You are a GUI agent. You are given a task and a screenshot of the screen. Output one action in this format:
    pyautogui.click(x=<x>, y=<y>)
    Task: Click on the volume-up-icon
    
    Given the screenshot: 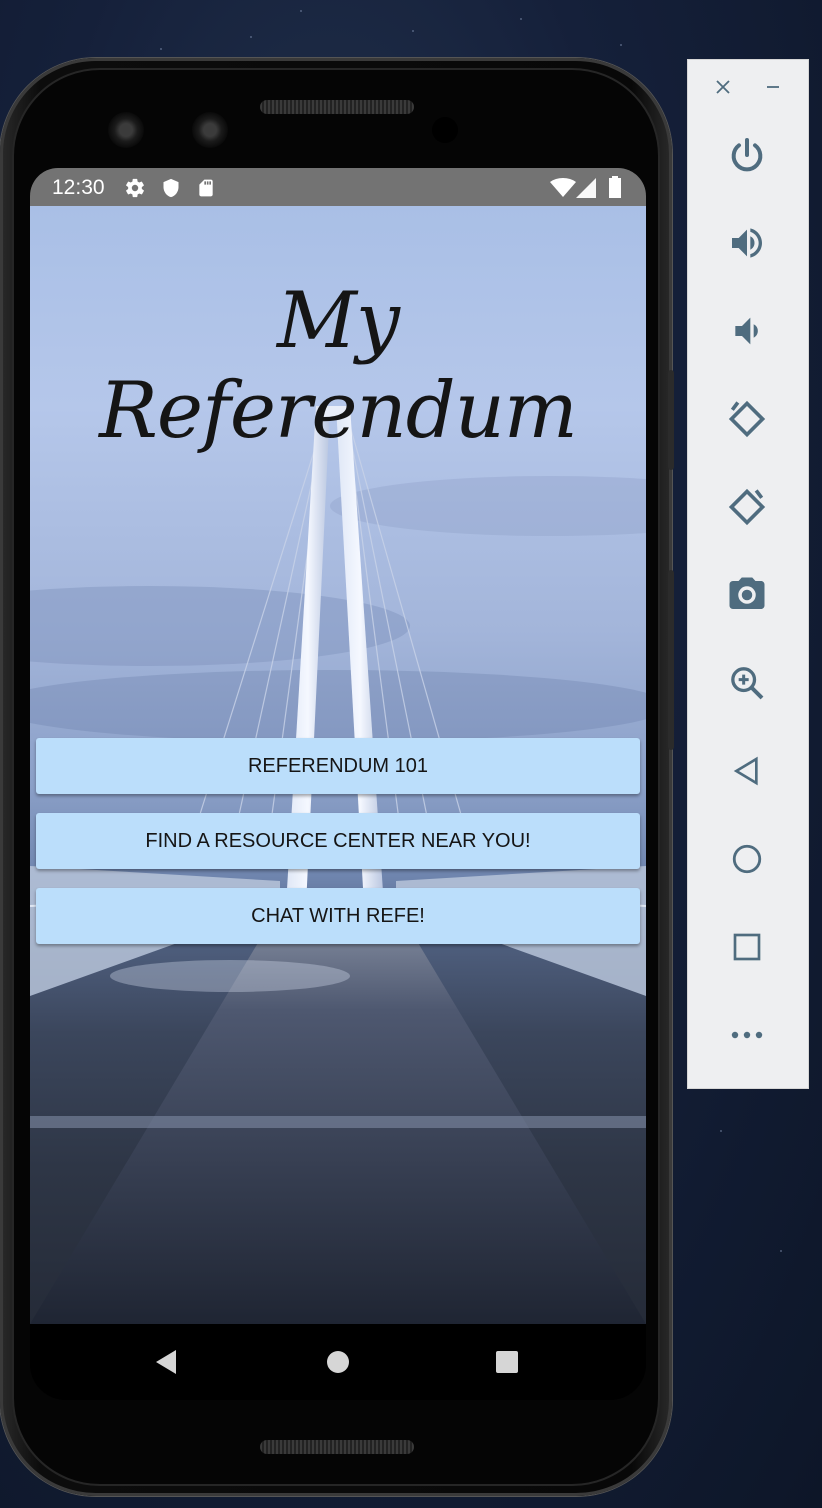 What is the action you would take?
    pyautogui.click(x=747, y=243)
    